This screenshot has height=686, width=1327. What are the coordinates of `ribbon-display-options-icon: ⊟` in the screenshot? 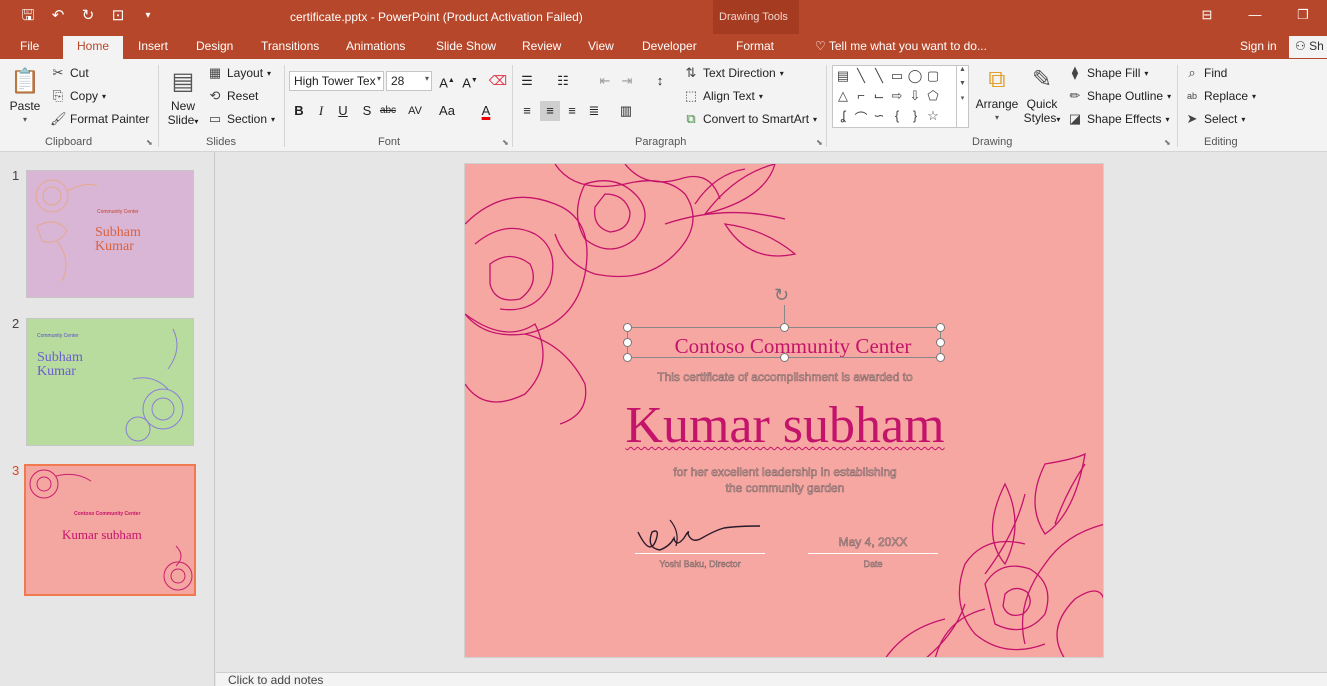 It's located at (1207, 16).